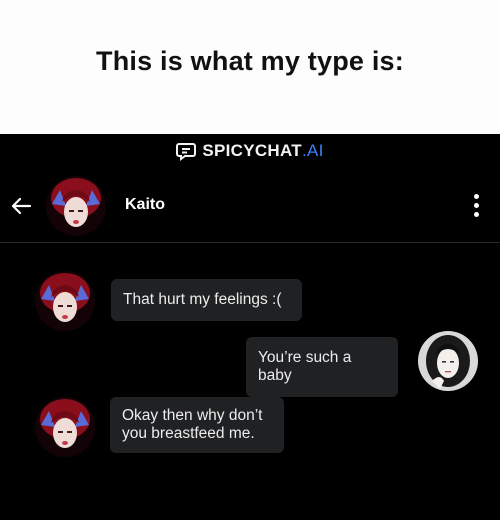 Image resolution: width=500 pixels, height=520 pixels. Describe the element at coordinates (197, 425) in the screenshot. I see `message-bubble-character: Okay then why don’t you breastfeed me.` at that location.